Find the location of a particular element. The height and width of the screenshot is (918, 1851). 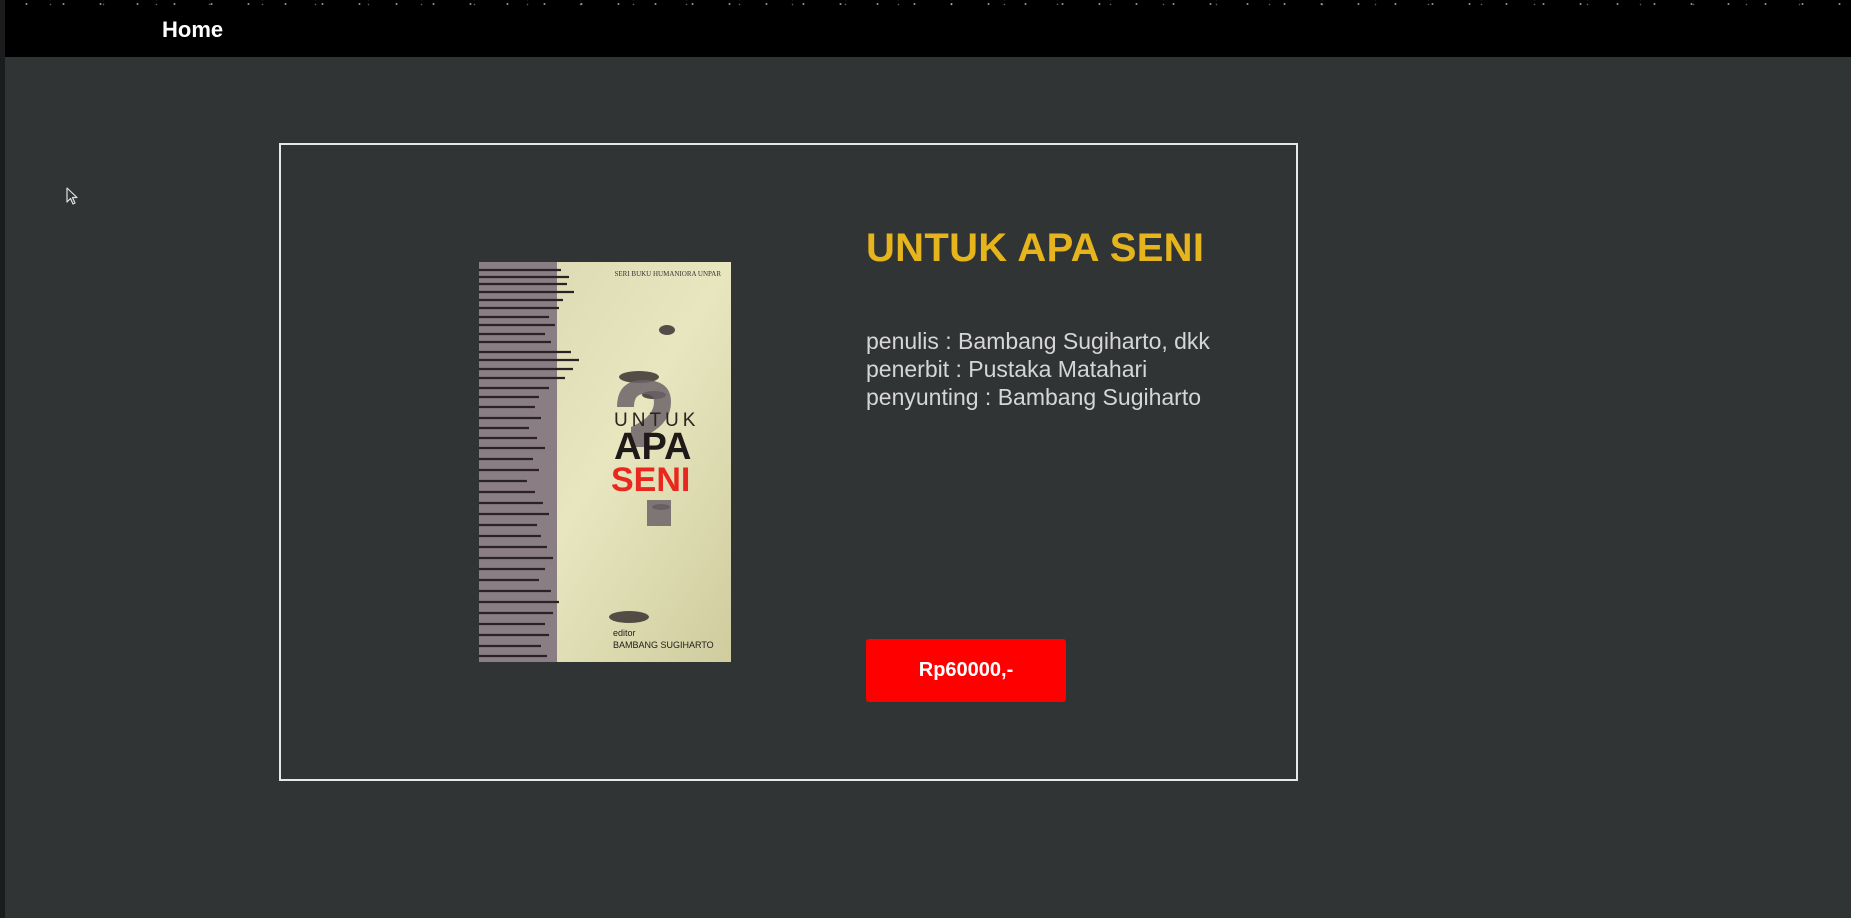

book-publisher: penerbit : Pustaka Matahari is located at coordinates (1007, 369).